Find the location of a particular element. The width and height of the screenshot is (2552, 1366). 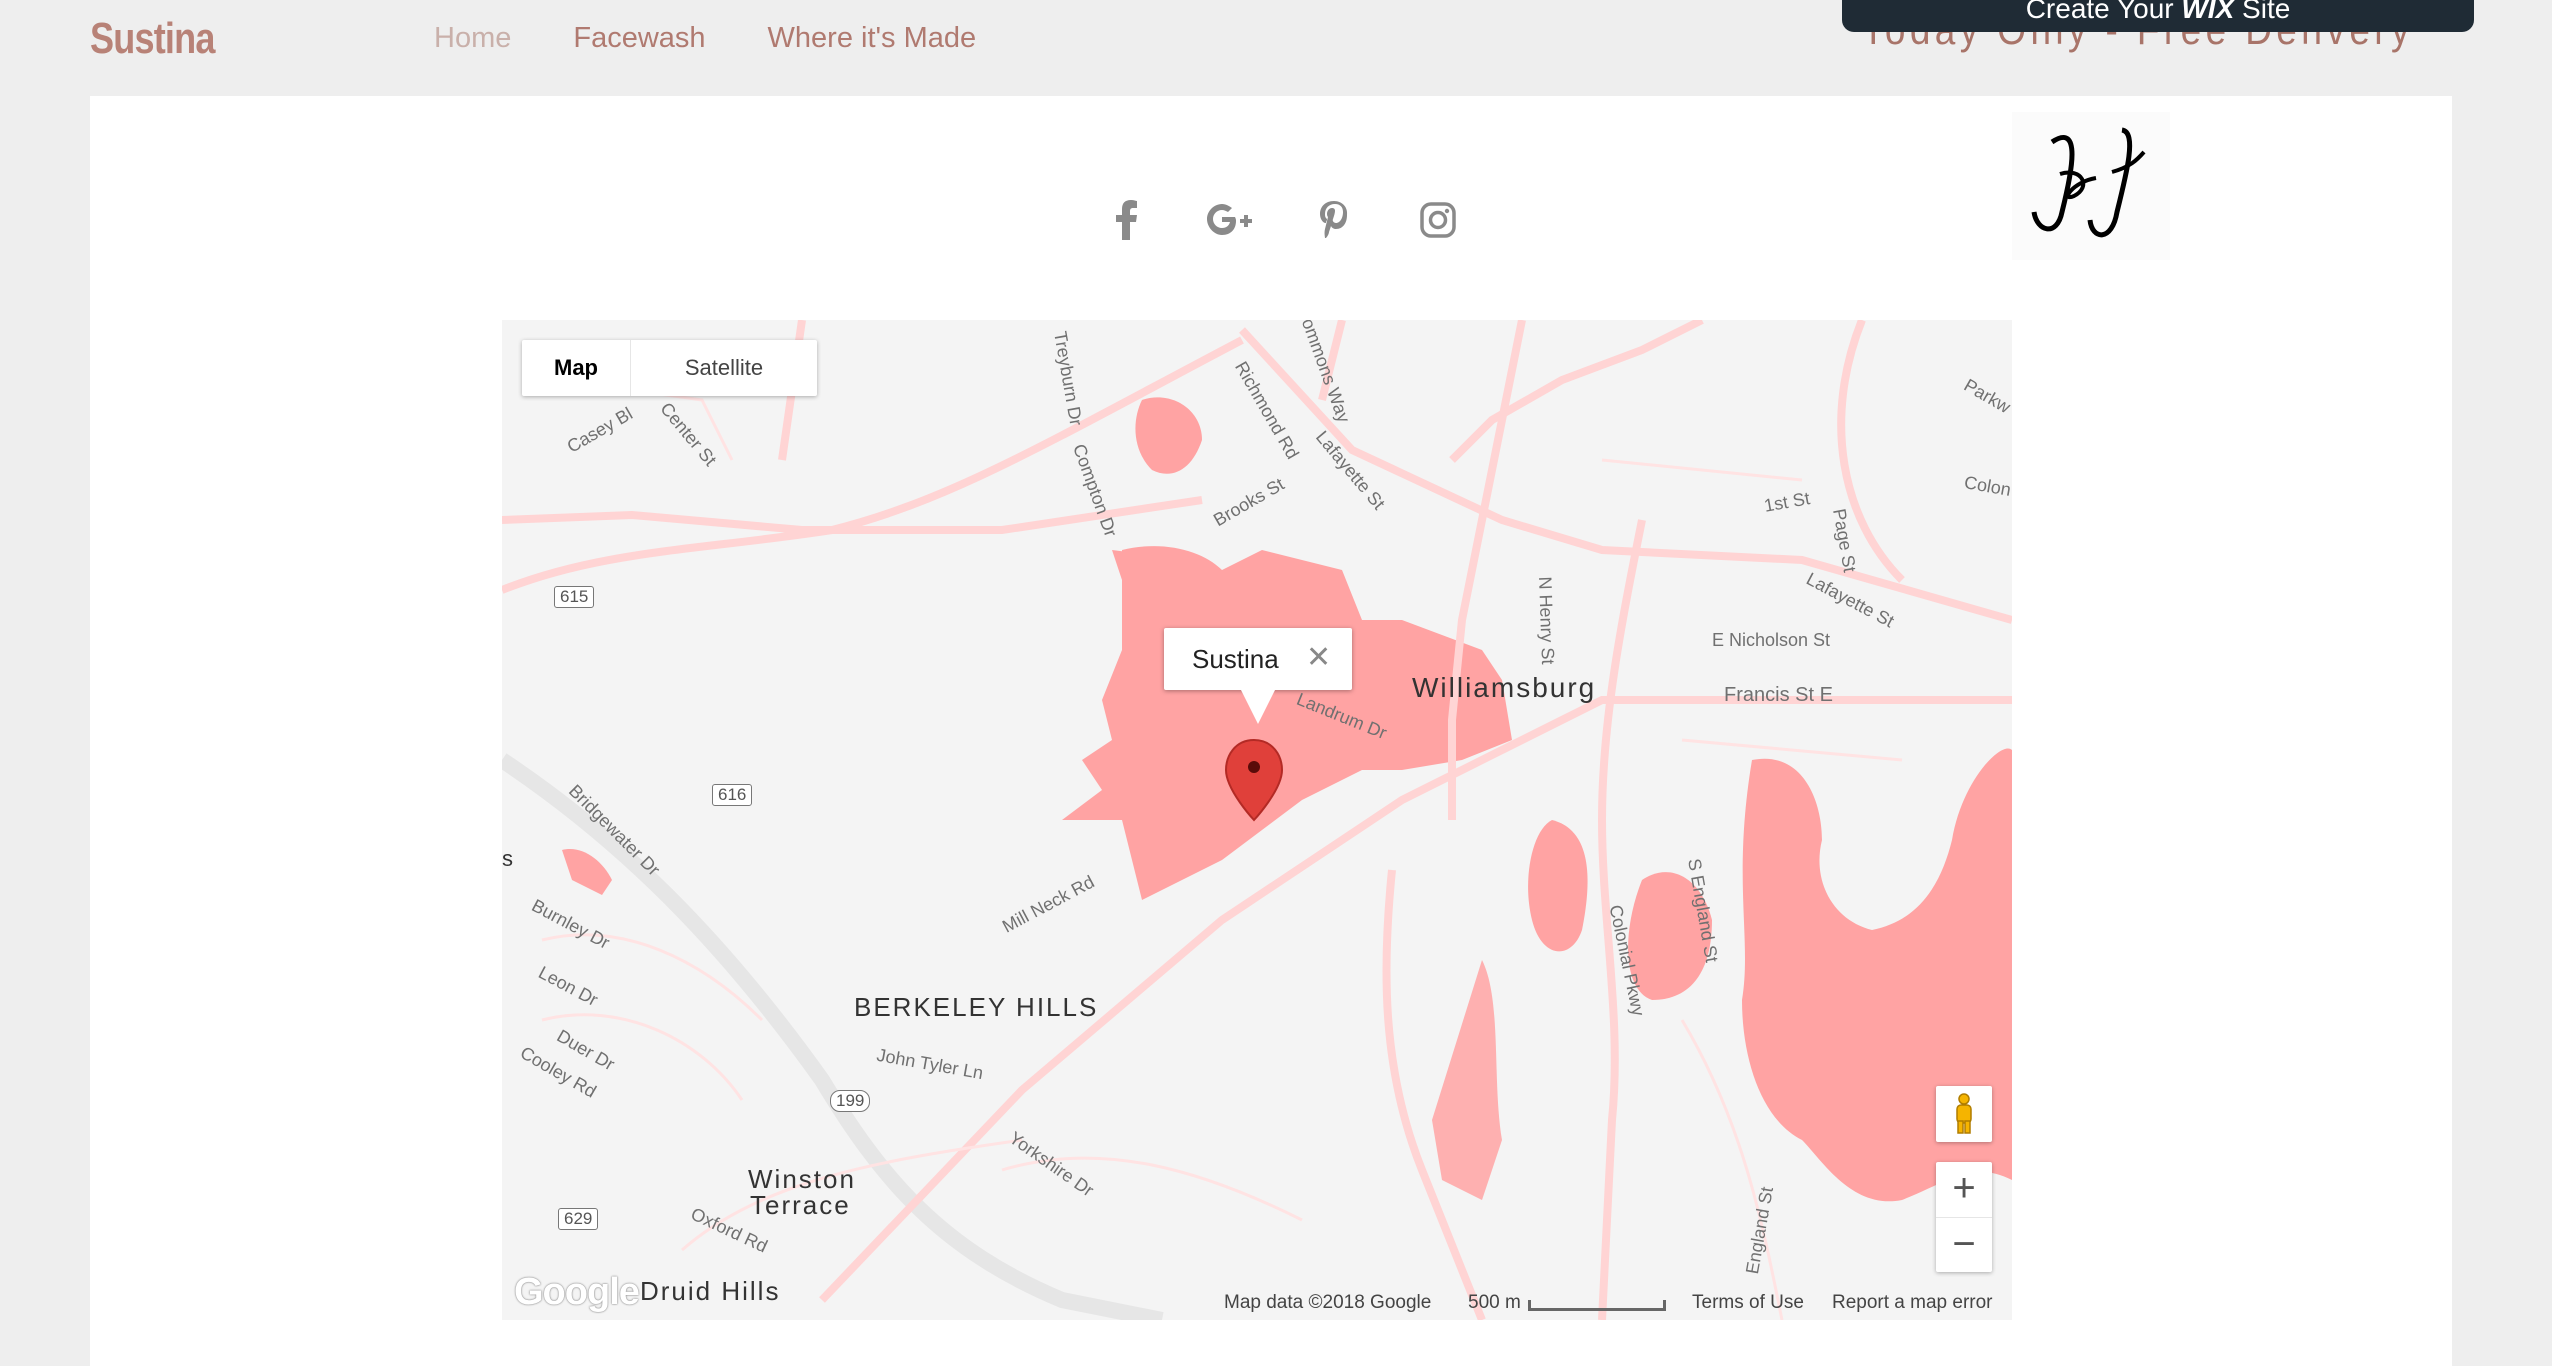

map-type-map: Map is located at coordinates (576, 368).